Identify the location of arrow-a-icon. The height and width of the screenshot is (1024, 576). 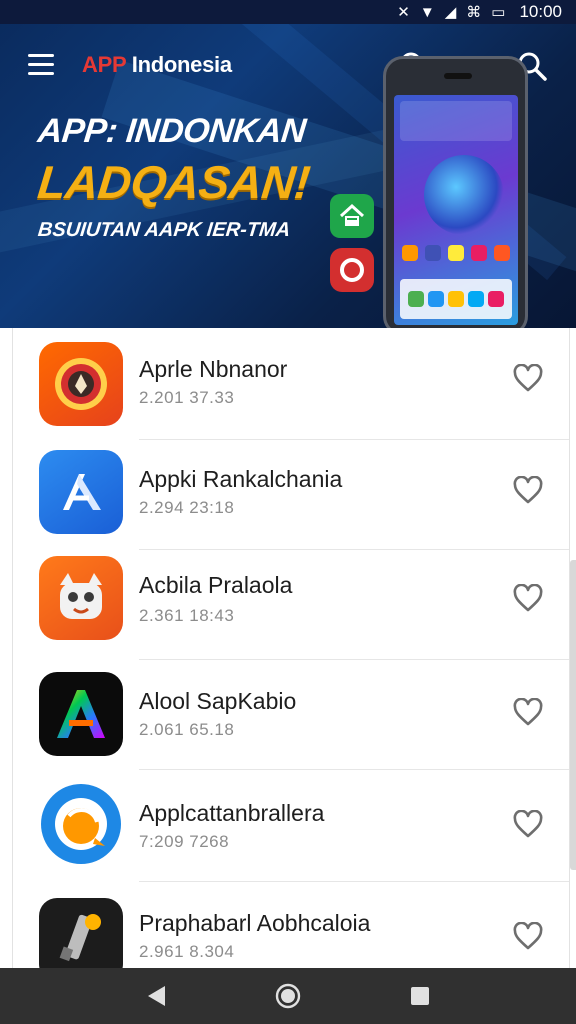
(81, 492).